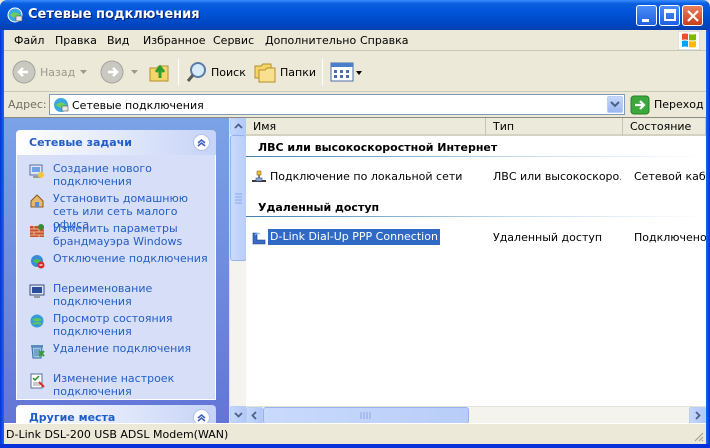  I want to click on title-bar: Сетевые подключения, so click(355, 15).